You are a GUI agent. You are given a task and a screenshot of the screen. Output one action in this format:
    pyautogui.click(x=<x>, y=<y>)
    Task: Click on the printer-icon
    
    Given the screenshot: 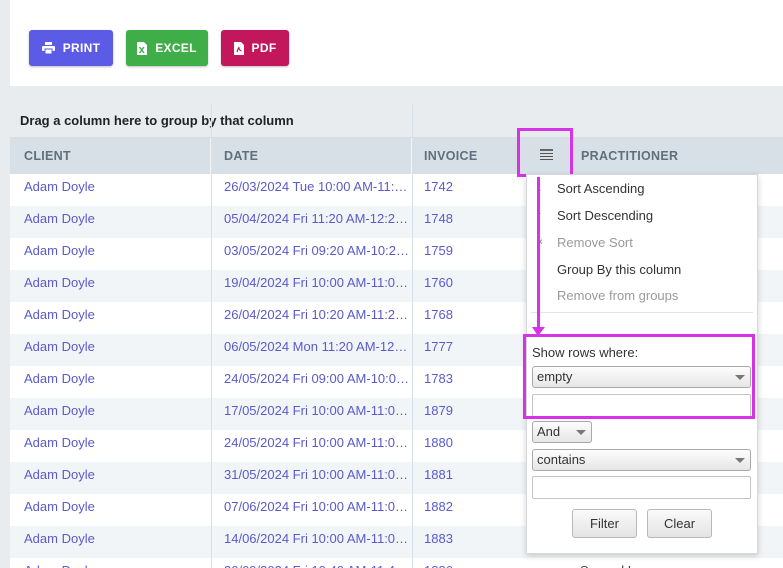 What is the action you would take?
    pyautogui.click(x=48, y=48)
    